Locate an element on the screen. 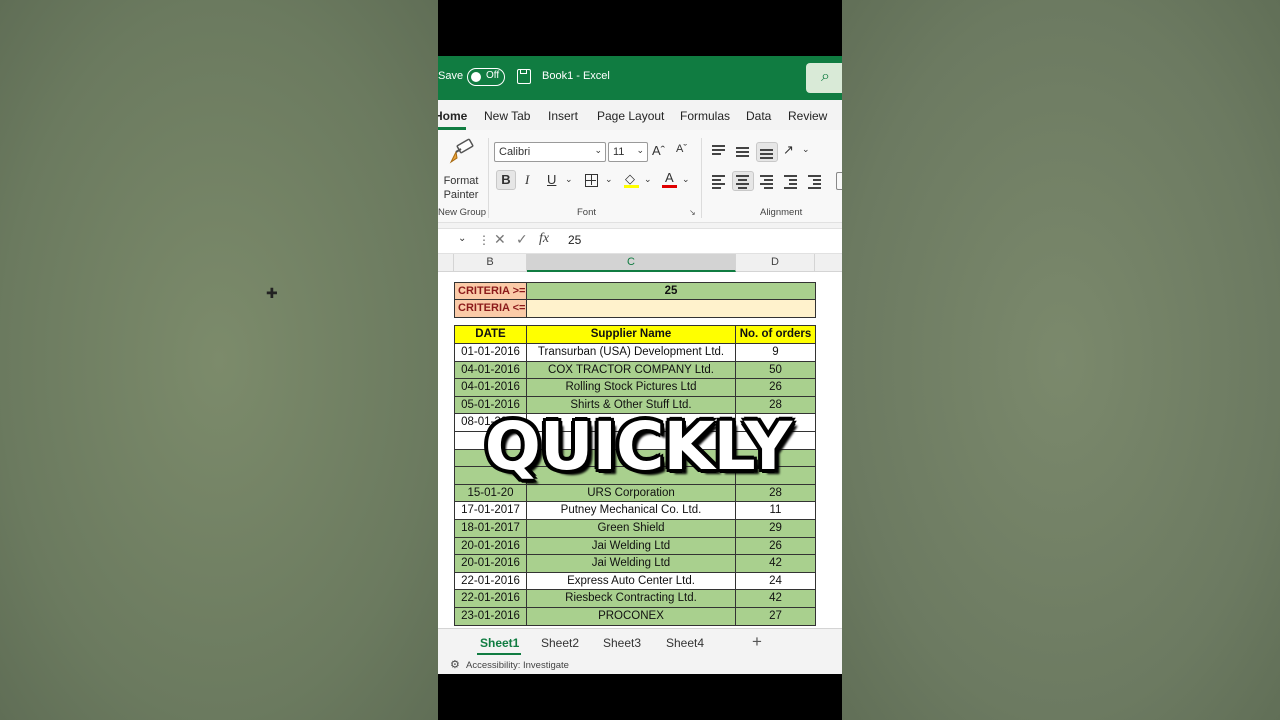 This screenshot has width=1280, height=720. cell-orders: 11 is located at coordinates (776, 511).